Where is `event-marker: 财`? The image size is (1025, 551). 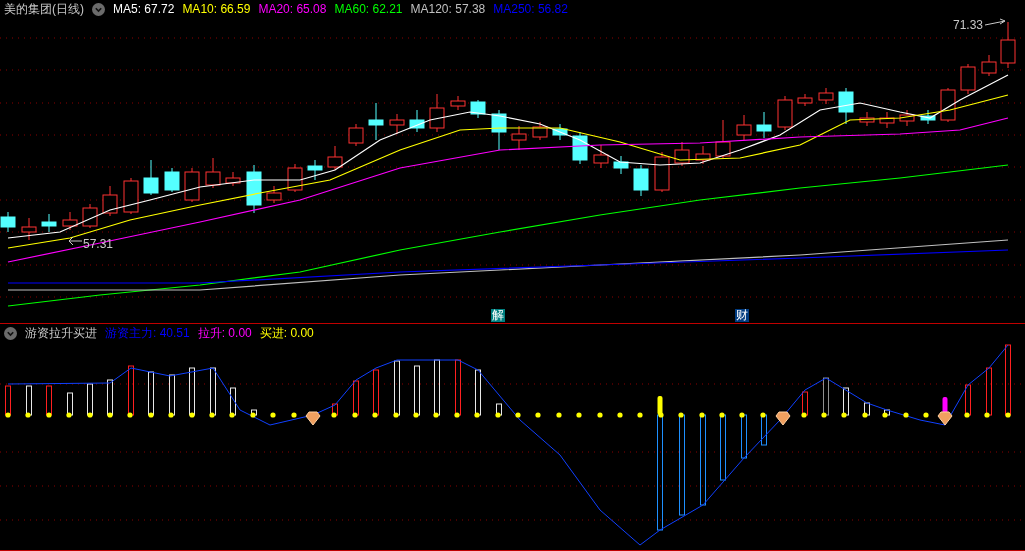 event-marker: 财 is located at coordinates (742, 315).